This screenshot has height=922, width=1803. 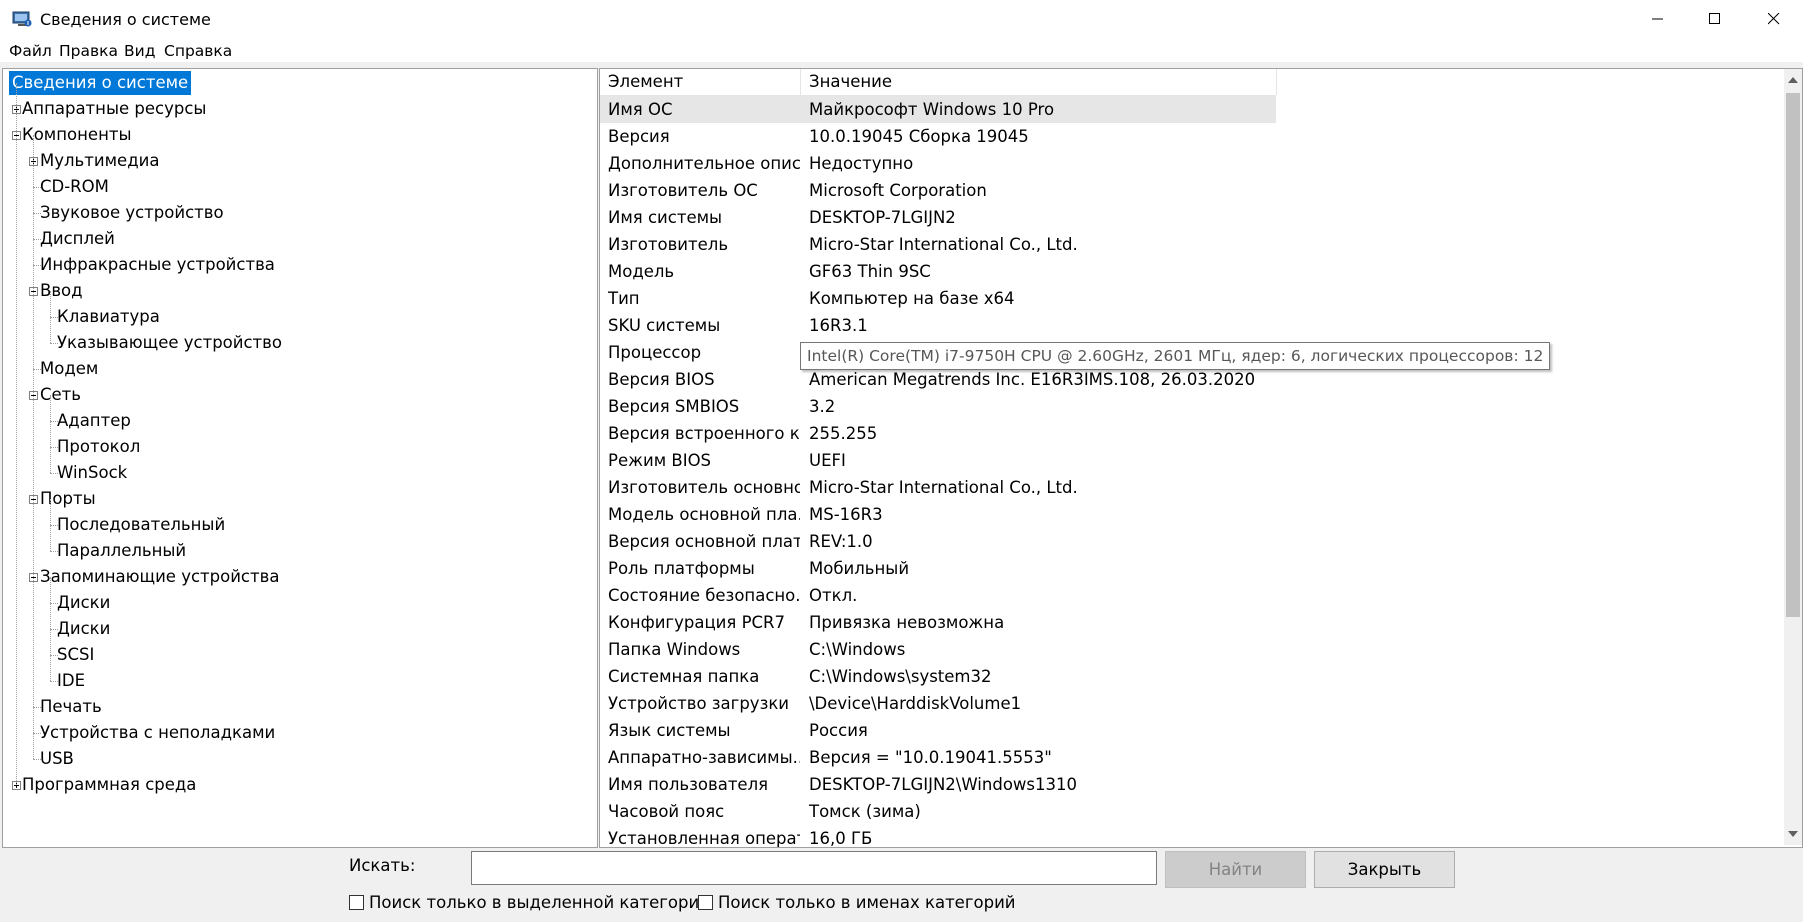 I want to click on table-row: Состояние безопасно... Откл., so click(x=938, y=595).